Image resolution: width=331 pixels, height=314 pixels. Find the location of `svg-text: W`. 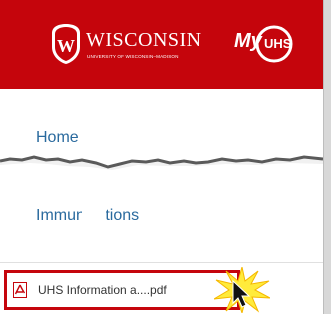

svg-text: W is located at coordinates (66, 46).